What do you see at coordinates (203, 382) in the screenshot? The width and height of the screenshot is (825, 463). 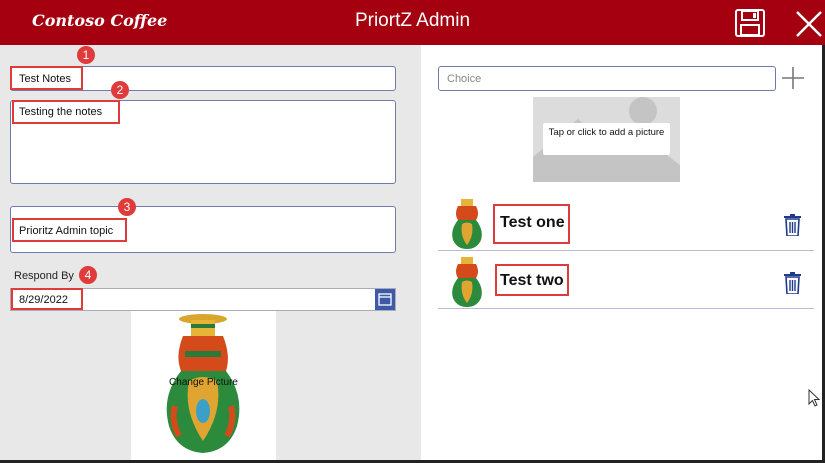 I see `change-picture-label: Change Picture` at bounding box center [203, 382].